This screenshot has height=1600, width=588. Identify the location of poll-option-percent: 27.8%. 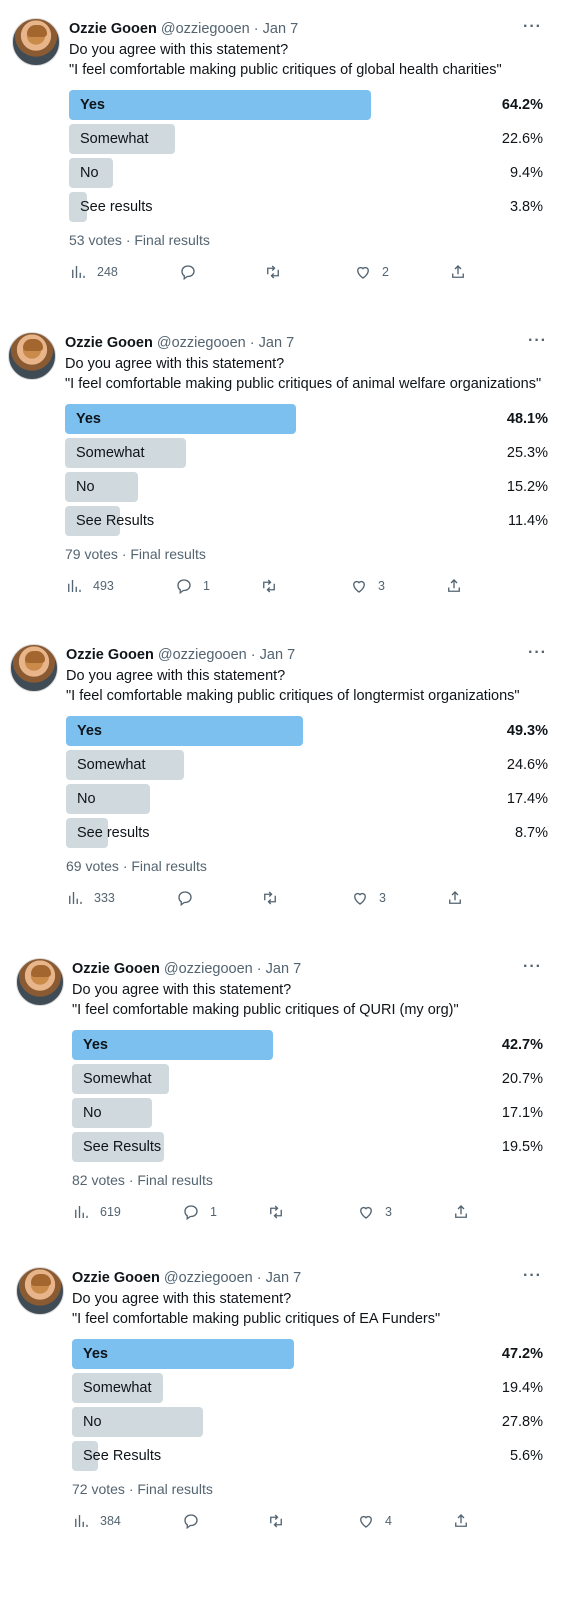
(522, 1422).